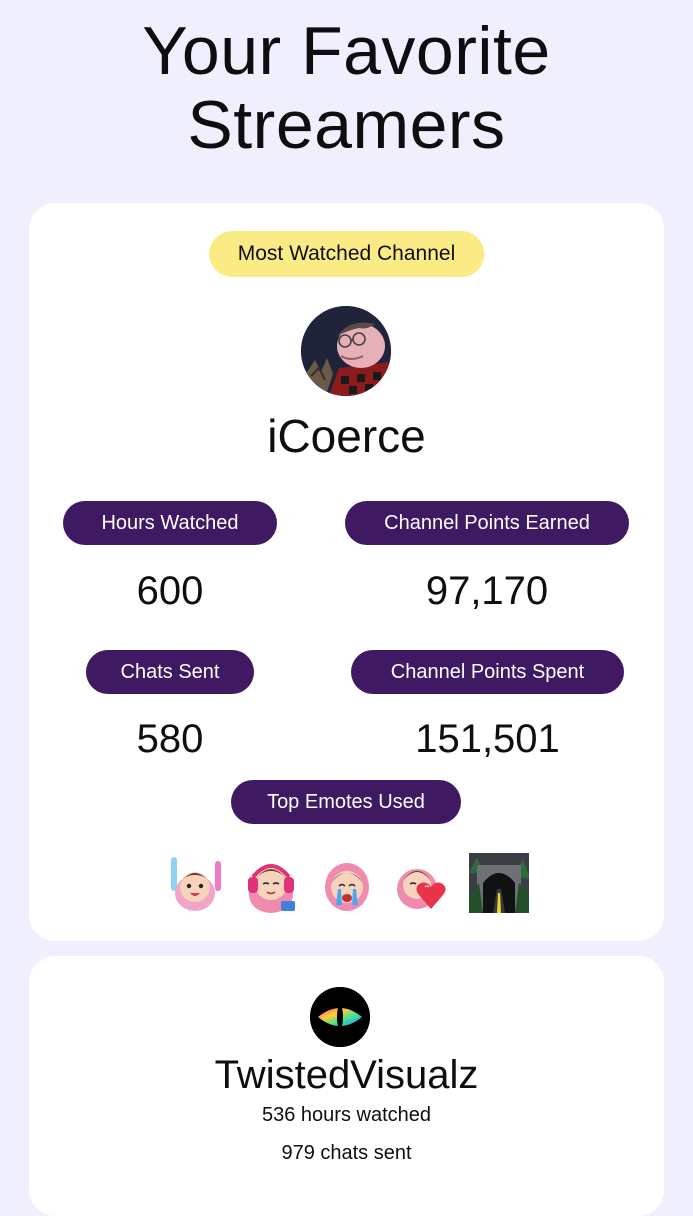 This screenshot has height=1216, width=693. Describe the element at coordinates (487, 739) in the screenshot. I see `channel-points-spent-value: 151,501` at that location.